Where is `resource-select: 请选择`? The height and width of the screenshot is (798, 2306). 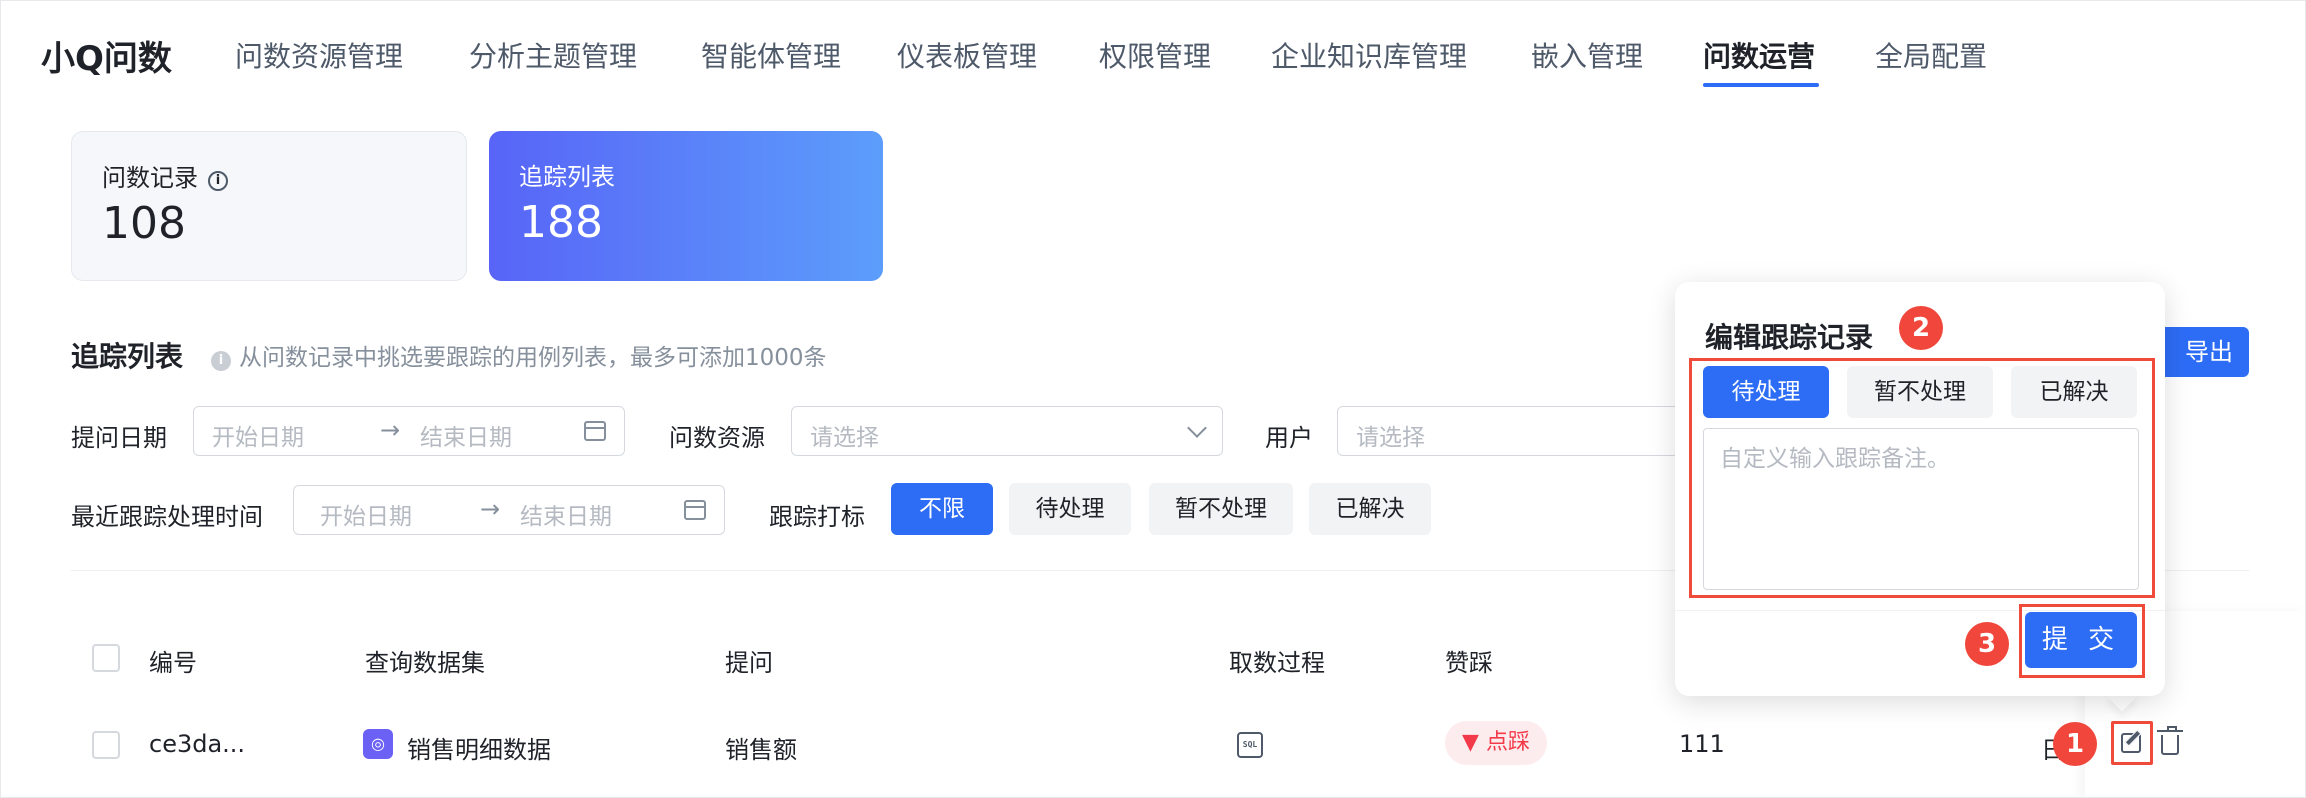
resource-select: 请选择 is located at coordinates (1007, 431).